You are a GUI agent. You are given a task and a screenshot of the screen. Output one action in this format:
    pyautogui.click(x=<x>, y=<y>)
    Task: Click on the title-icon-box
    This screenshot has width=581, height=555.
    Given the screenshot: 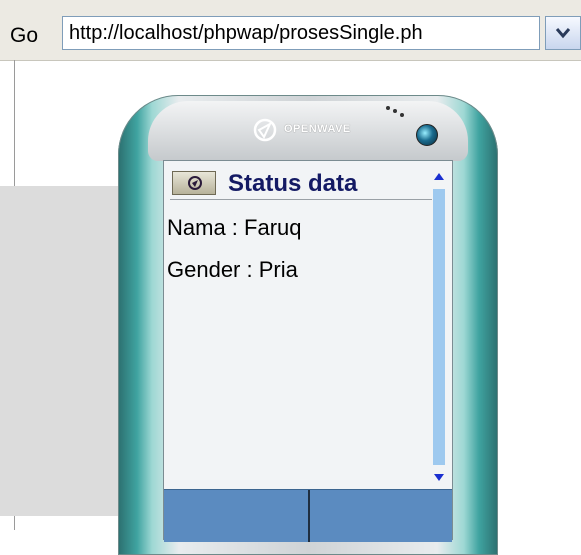 What is the action you would take?
    pyautogui.click(x=194, y=183)
    